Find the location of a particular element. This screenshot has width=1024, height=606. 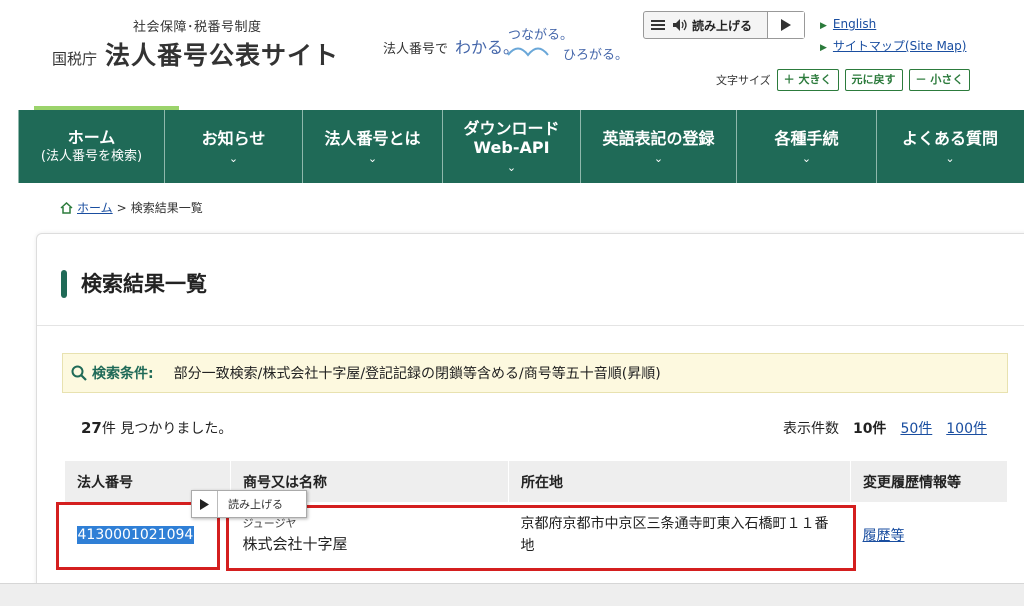

nav-procedures: 各種手続 ⌄ is located at coordinates (807, 146).